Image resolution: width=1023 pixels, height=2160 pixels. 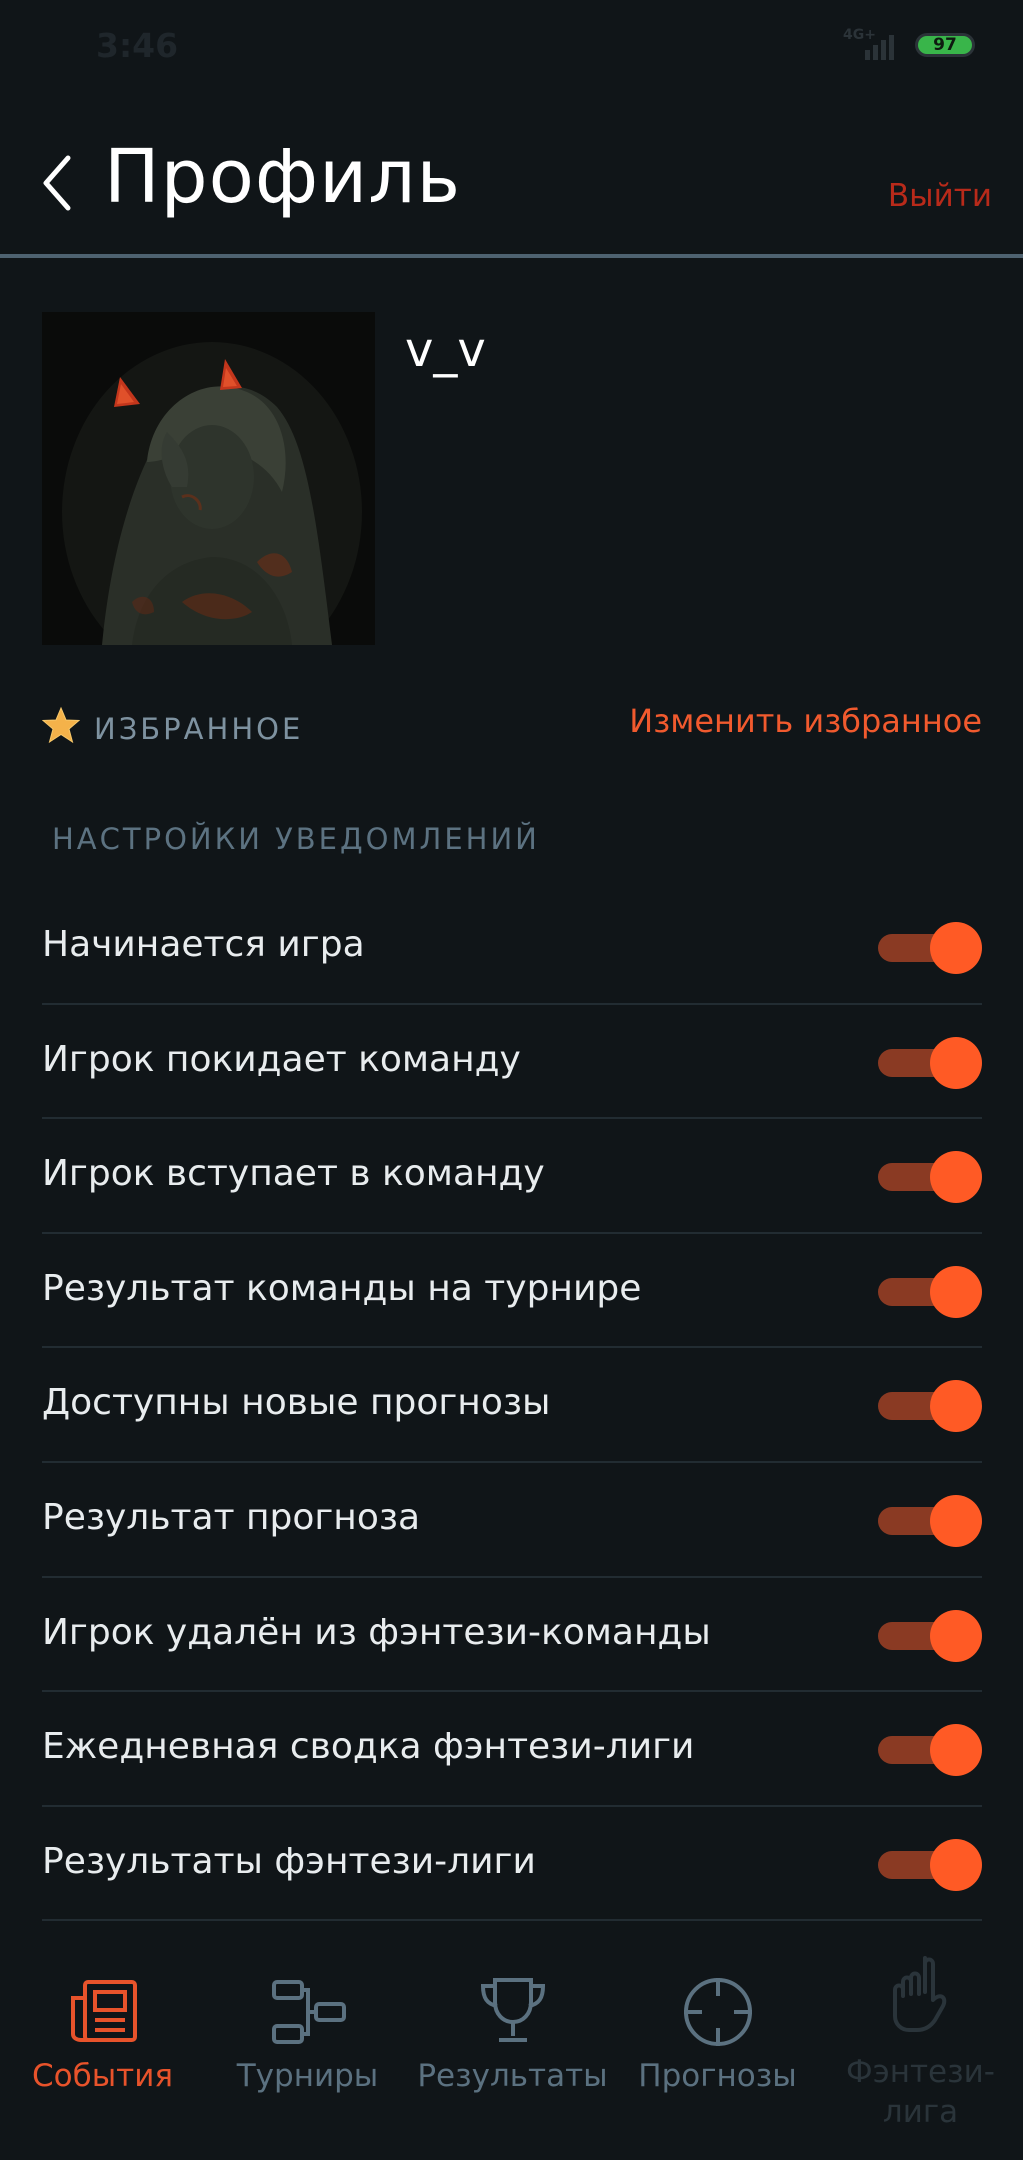 I want to click on star-icon, so click(x=61, y=725).